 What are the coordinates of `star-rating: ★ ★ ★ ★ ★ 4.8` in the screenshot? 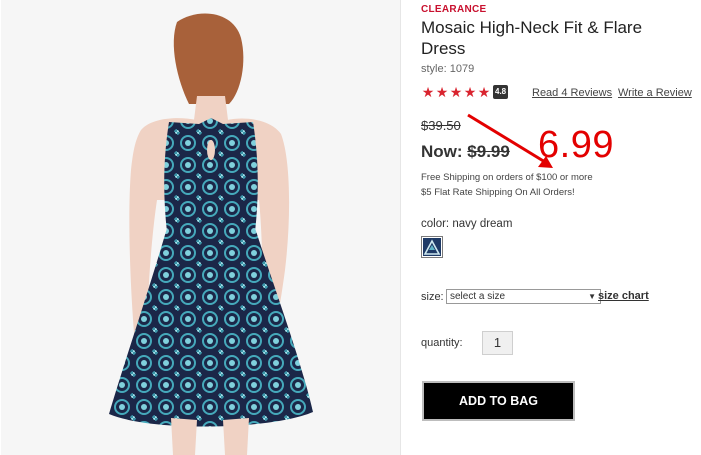 It's located at (465, 92).